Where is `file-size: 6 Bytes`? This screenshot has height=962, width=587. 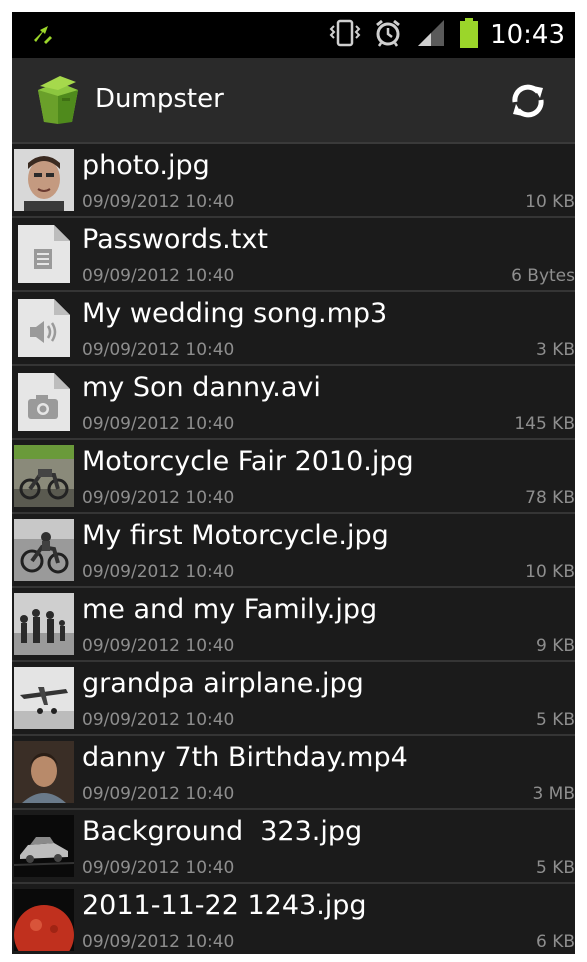 file-size: 6 Bytes is located at coordinates (543, 276).